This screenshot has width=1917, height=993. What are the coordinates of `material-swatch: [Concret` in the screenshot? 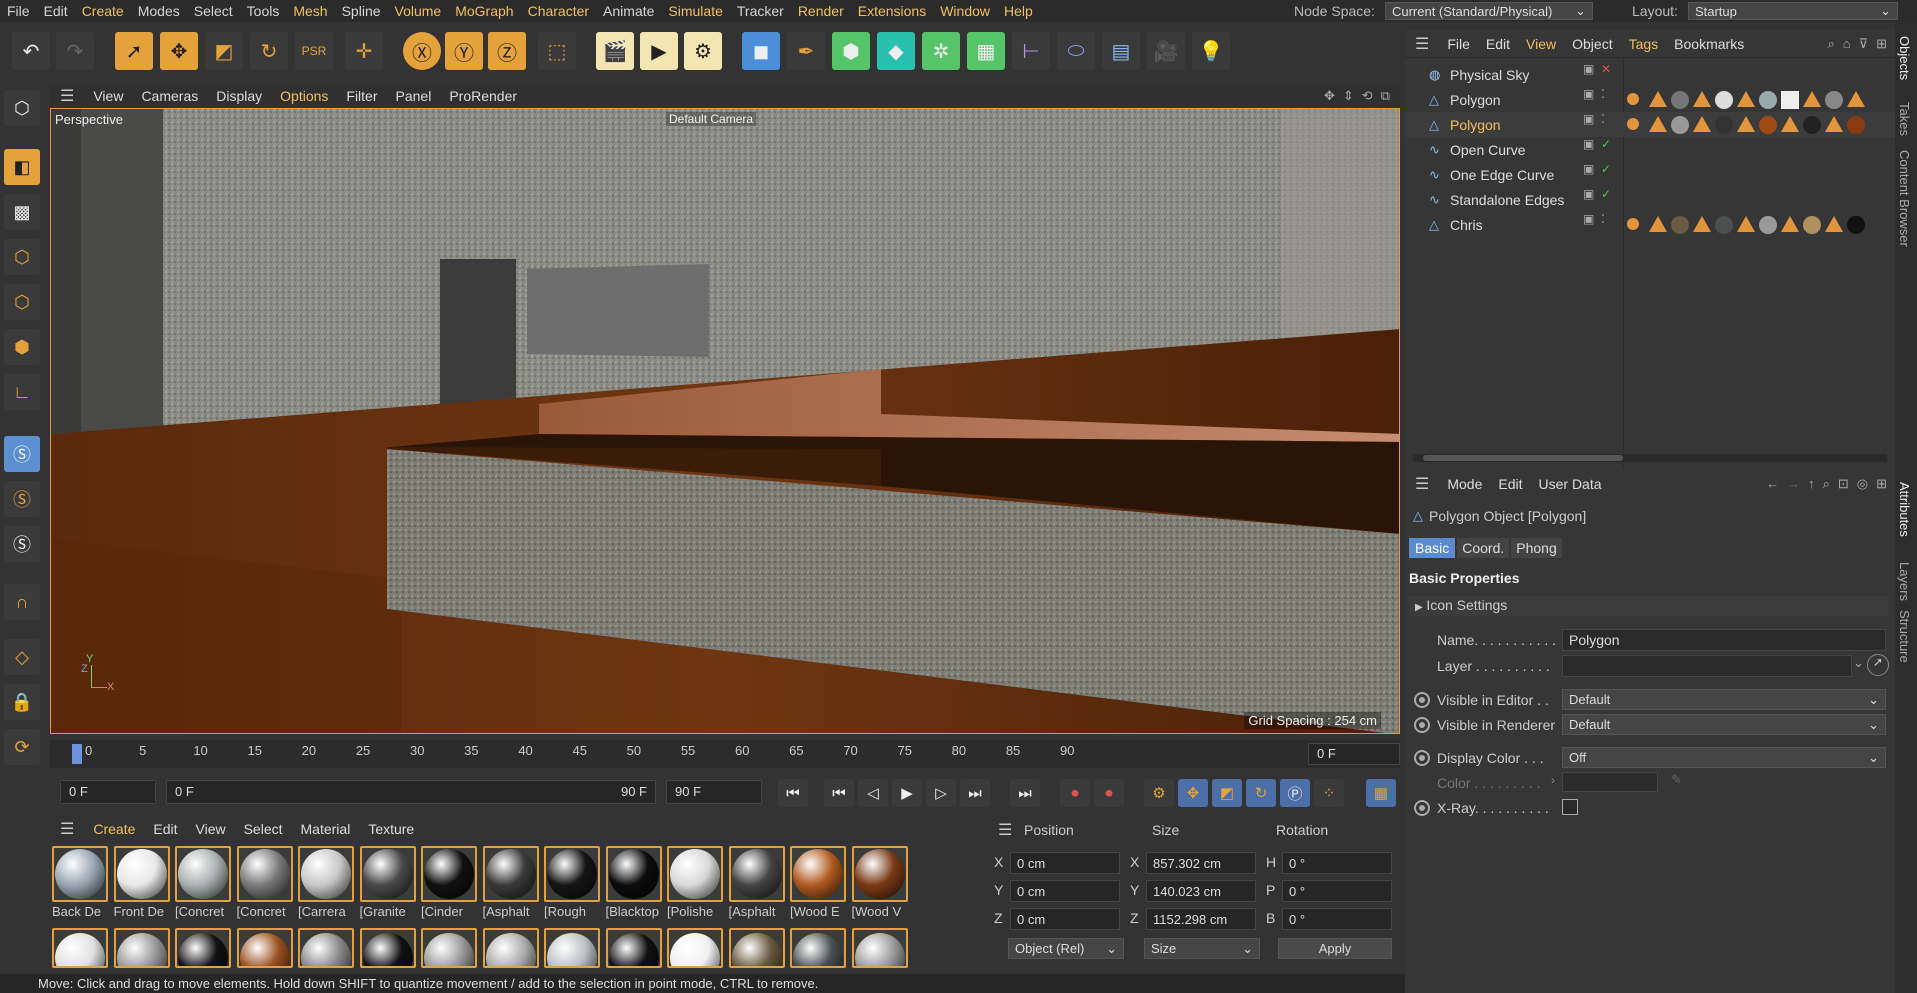 It's located at (204, 882).